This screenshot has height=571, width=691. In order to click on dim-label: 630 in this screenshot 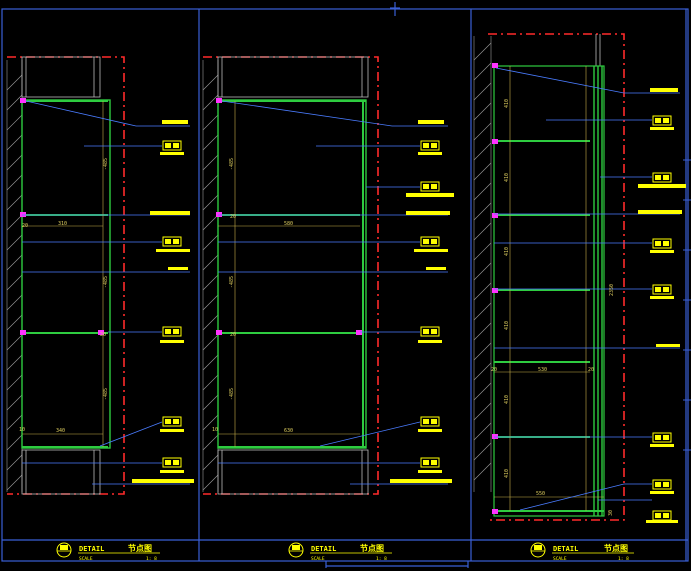, I will do `click(288, 431)`.